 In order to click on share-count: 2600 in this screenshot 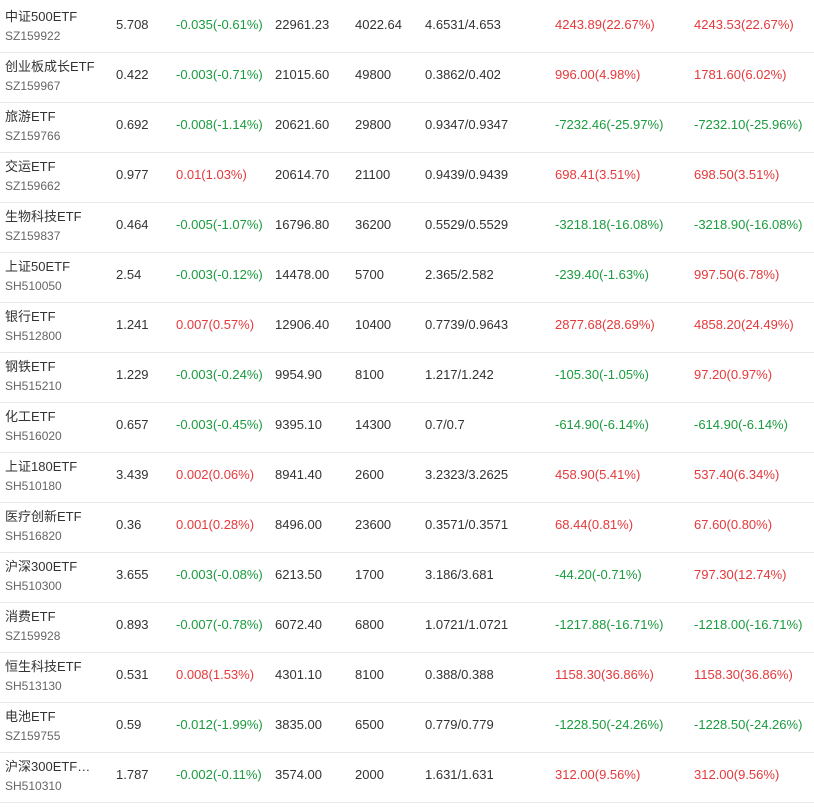, I will do `click(369, 474)`.